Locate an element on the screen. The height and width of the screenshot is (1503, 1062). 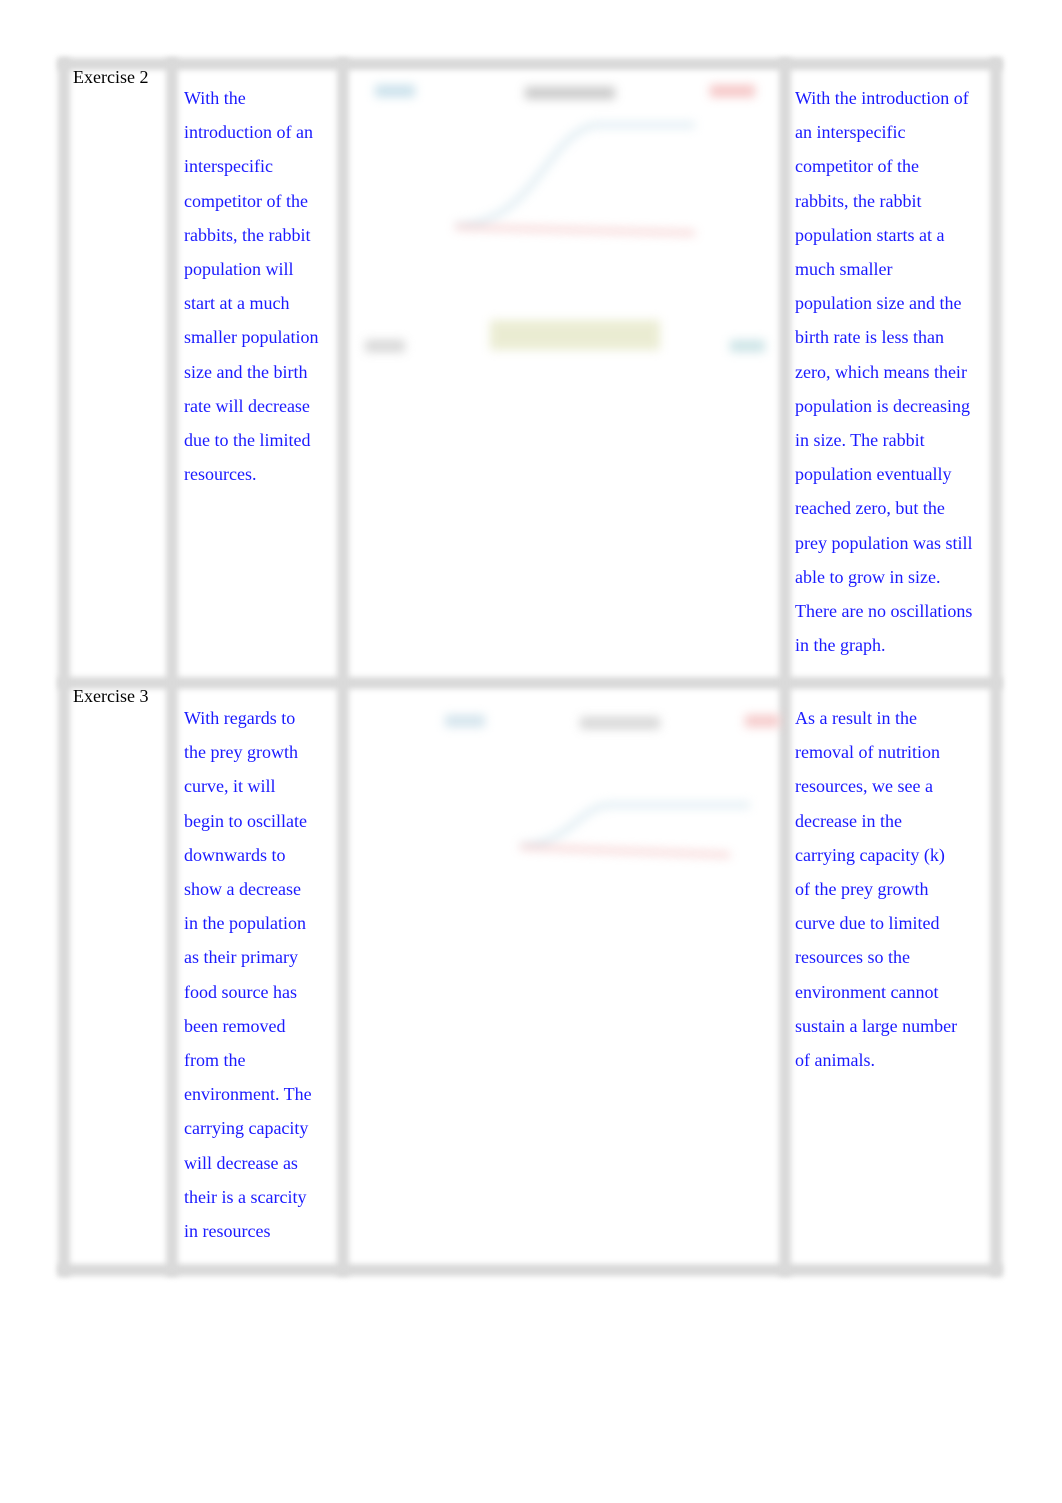
text-line: prey population was still is located at coordinates (884, 542).